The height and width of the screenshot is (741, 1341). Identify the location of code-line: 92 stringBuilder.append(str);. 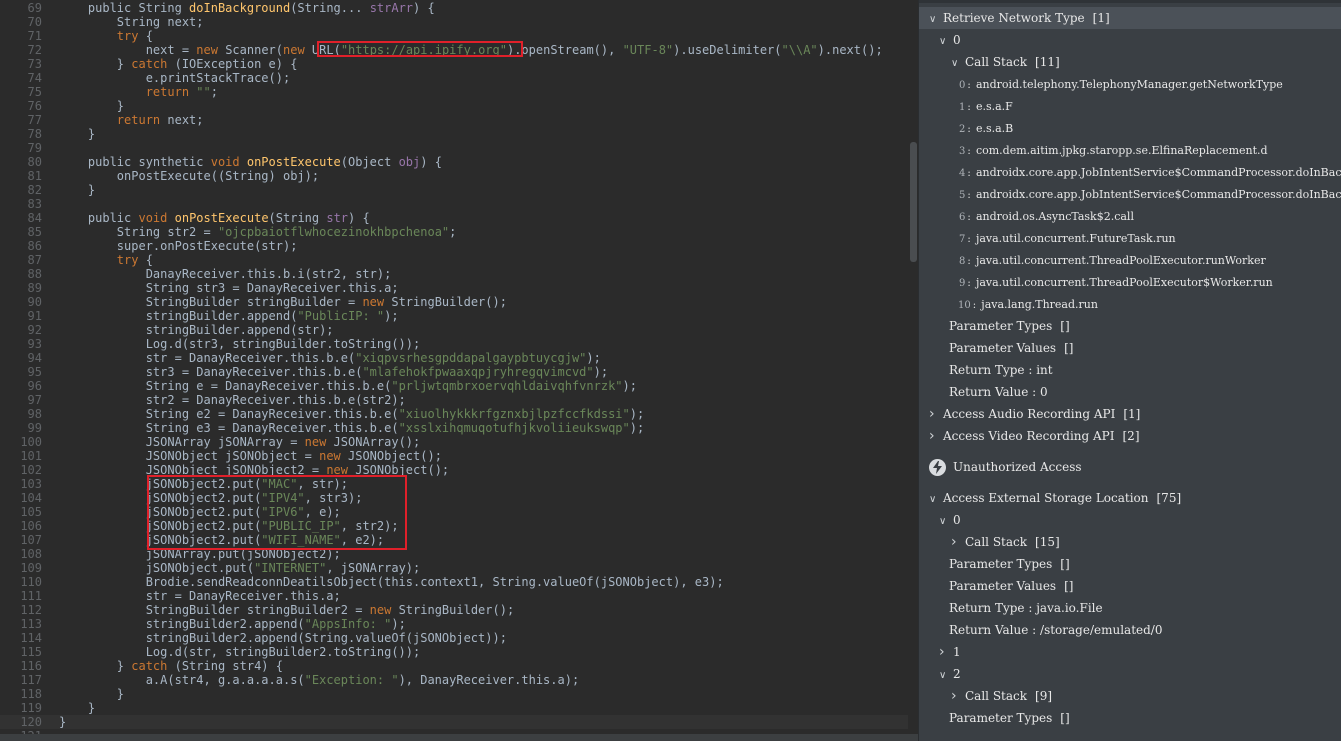
(454, 330).